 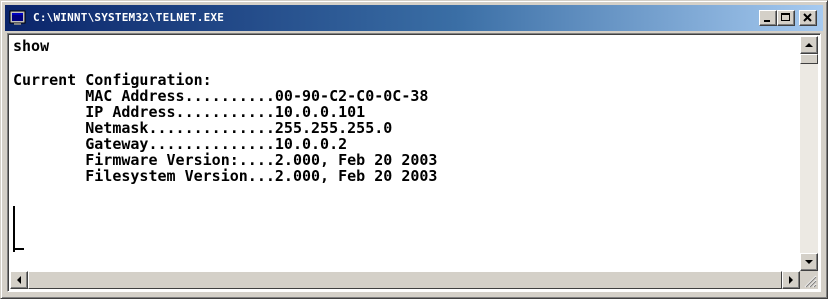 What do you see at coordinates (768, 18) in the screenshot?
I see `minimize-button` at bounding box center [768, 18].